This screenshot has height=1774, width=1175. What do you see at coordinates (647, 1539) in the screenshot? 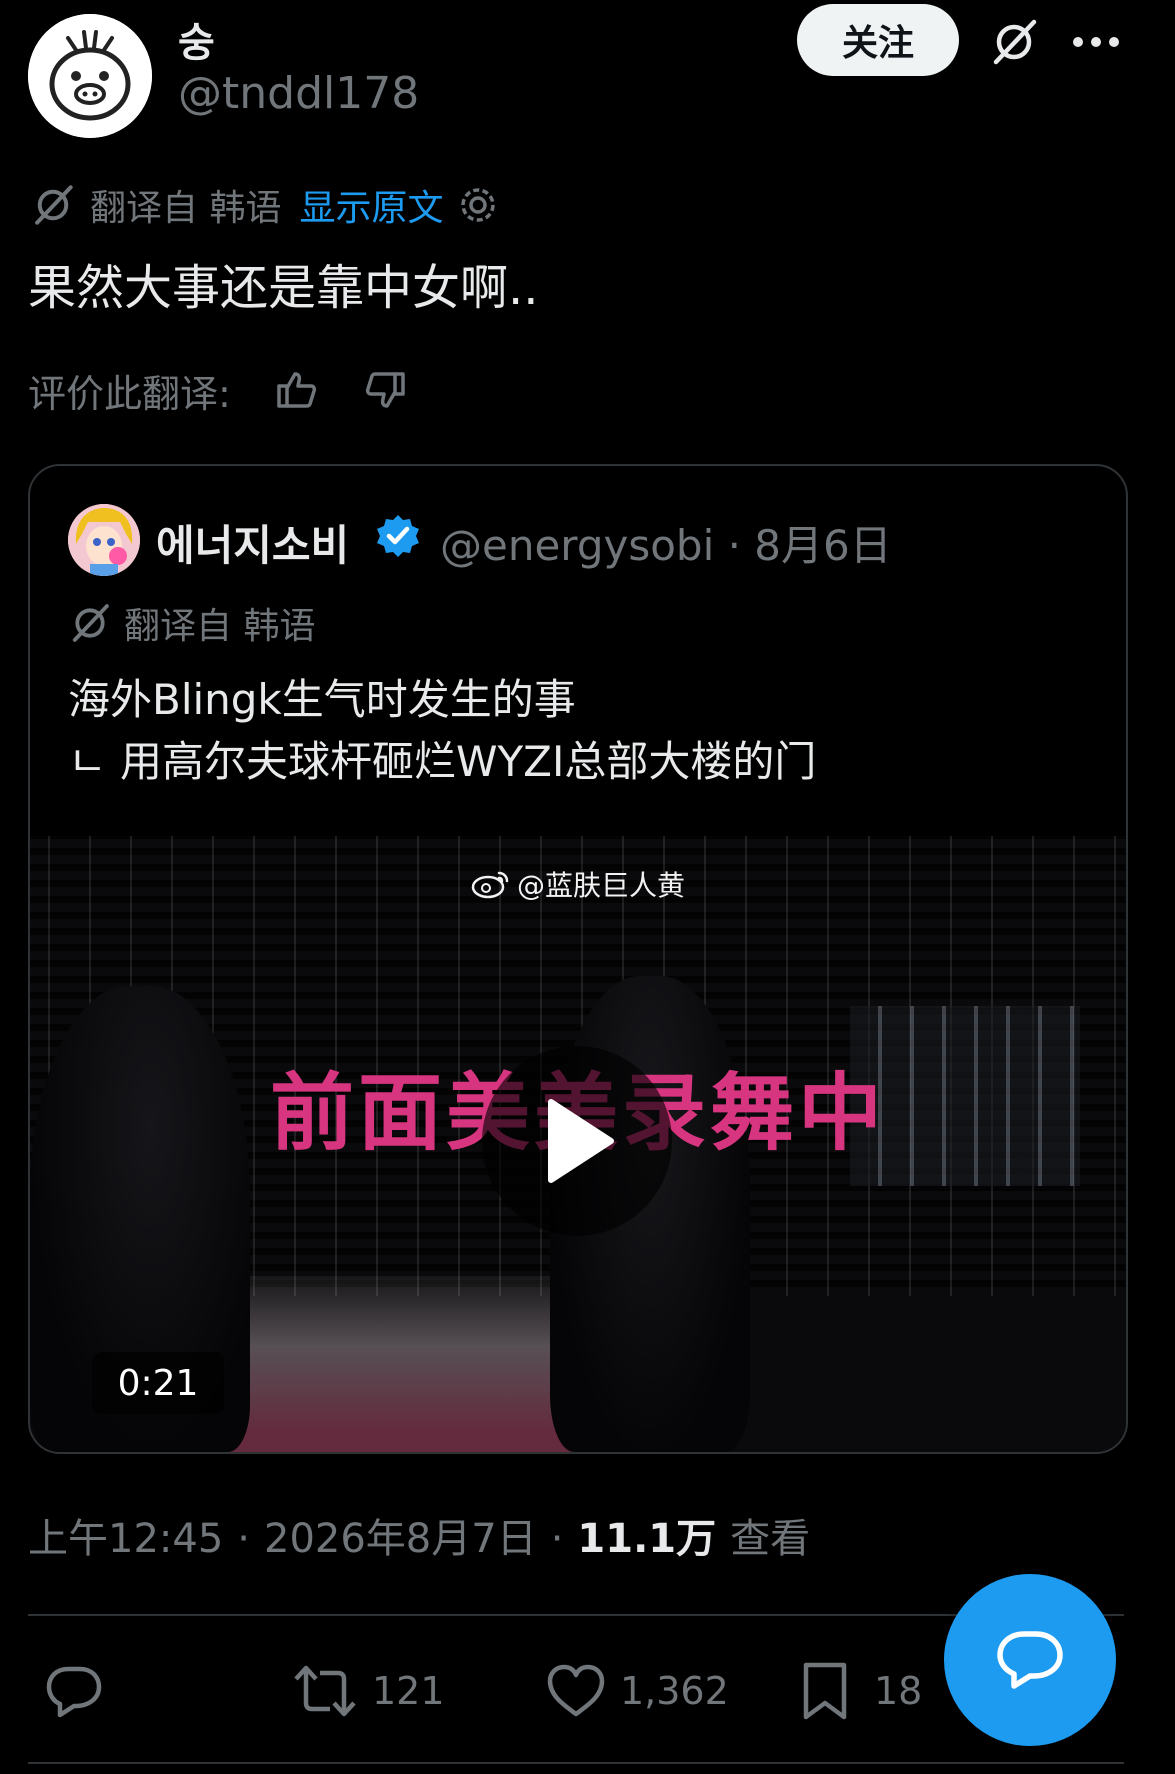
I see `view-count: 11.1万` at bounding box center [647, 1539].